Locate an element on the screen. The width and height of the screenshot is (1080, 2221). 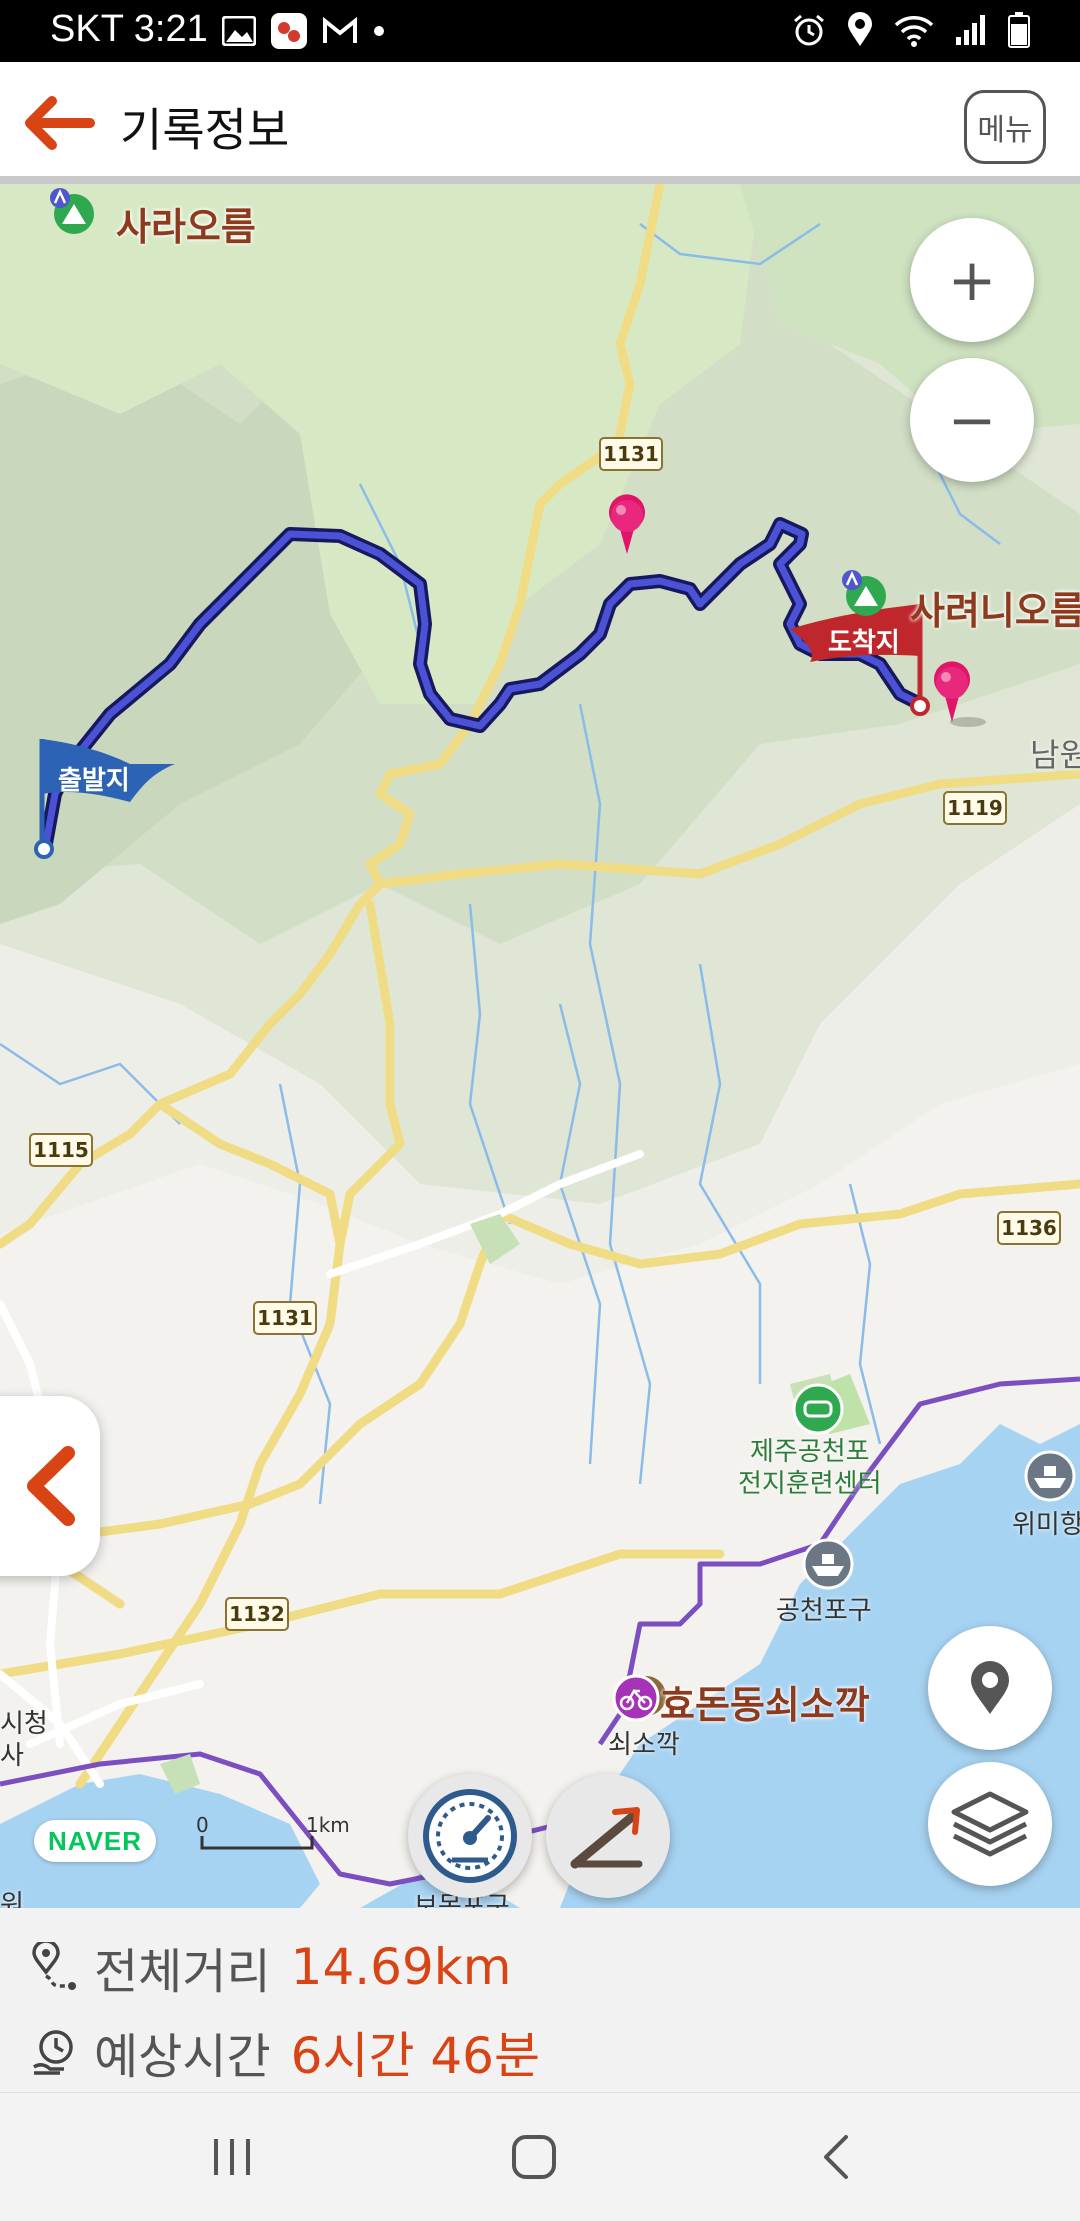
app-notification-icon is located at coordinates (289, 31).